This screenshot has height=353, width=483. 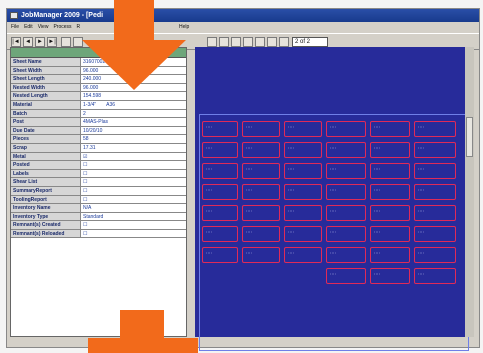 What do you see at coordinates (15, 27) in the screenshot?
I see `menu-file: File` at bounding box center [15, 27].